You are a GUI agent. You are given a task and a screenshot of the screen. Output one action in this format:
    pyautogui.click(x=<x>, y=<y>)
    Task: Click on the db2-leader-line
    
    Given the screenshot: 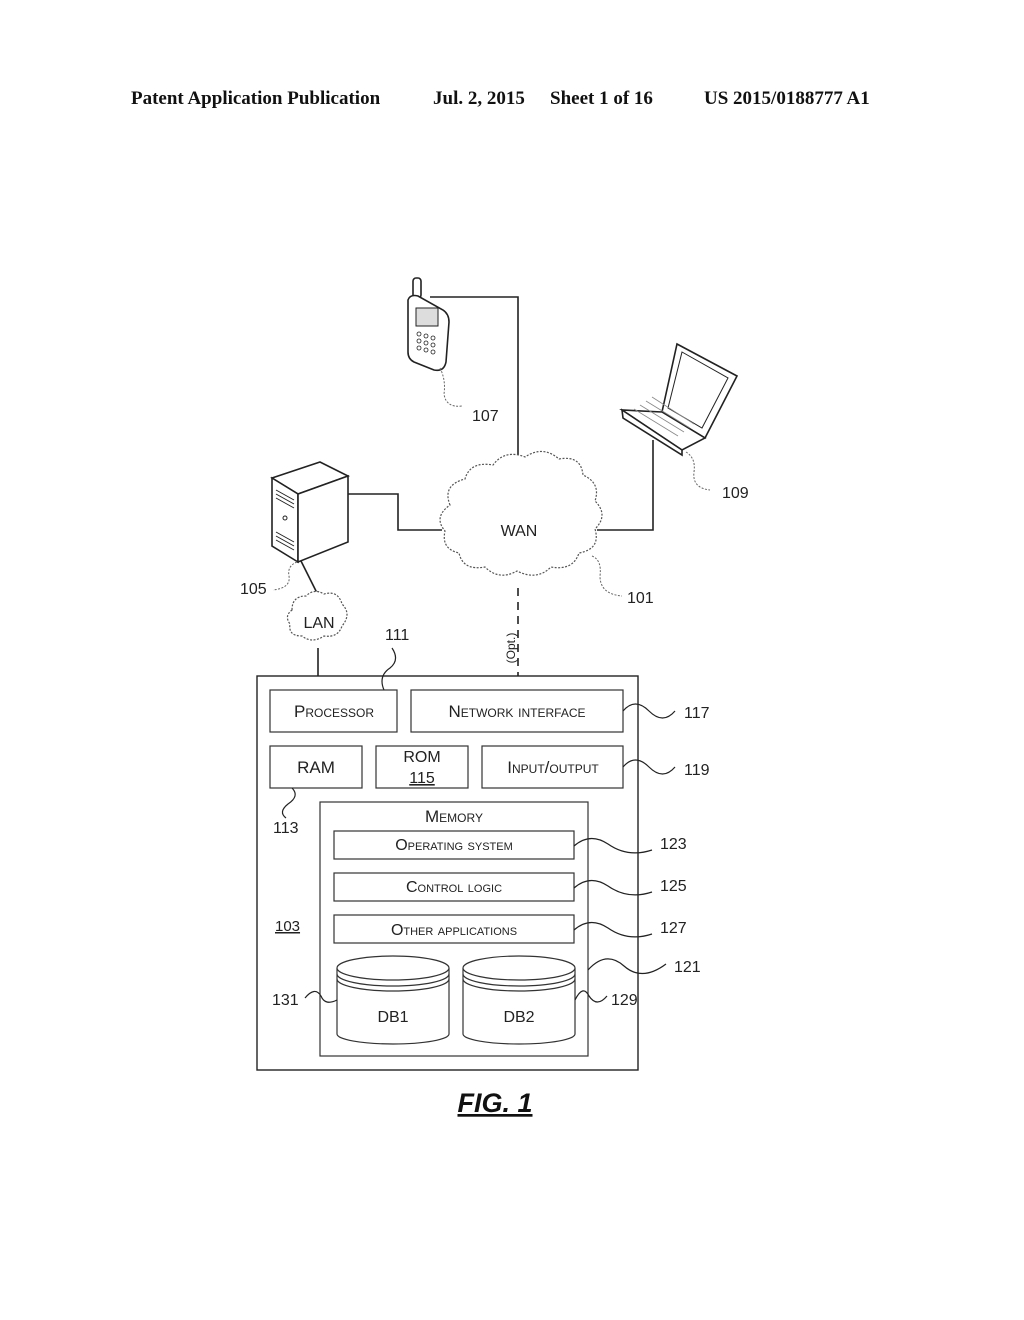 What is the action you would take?
    pyautogui.click(x=591, y=996)
    